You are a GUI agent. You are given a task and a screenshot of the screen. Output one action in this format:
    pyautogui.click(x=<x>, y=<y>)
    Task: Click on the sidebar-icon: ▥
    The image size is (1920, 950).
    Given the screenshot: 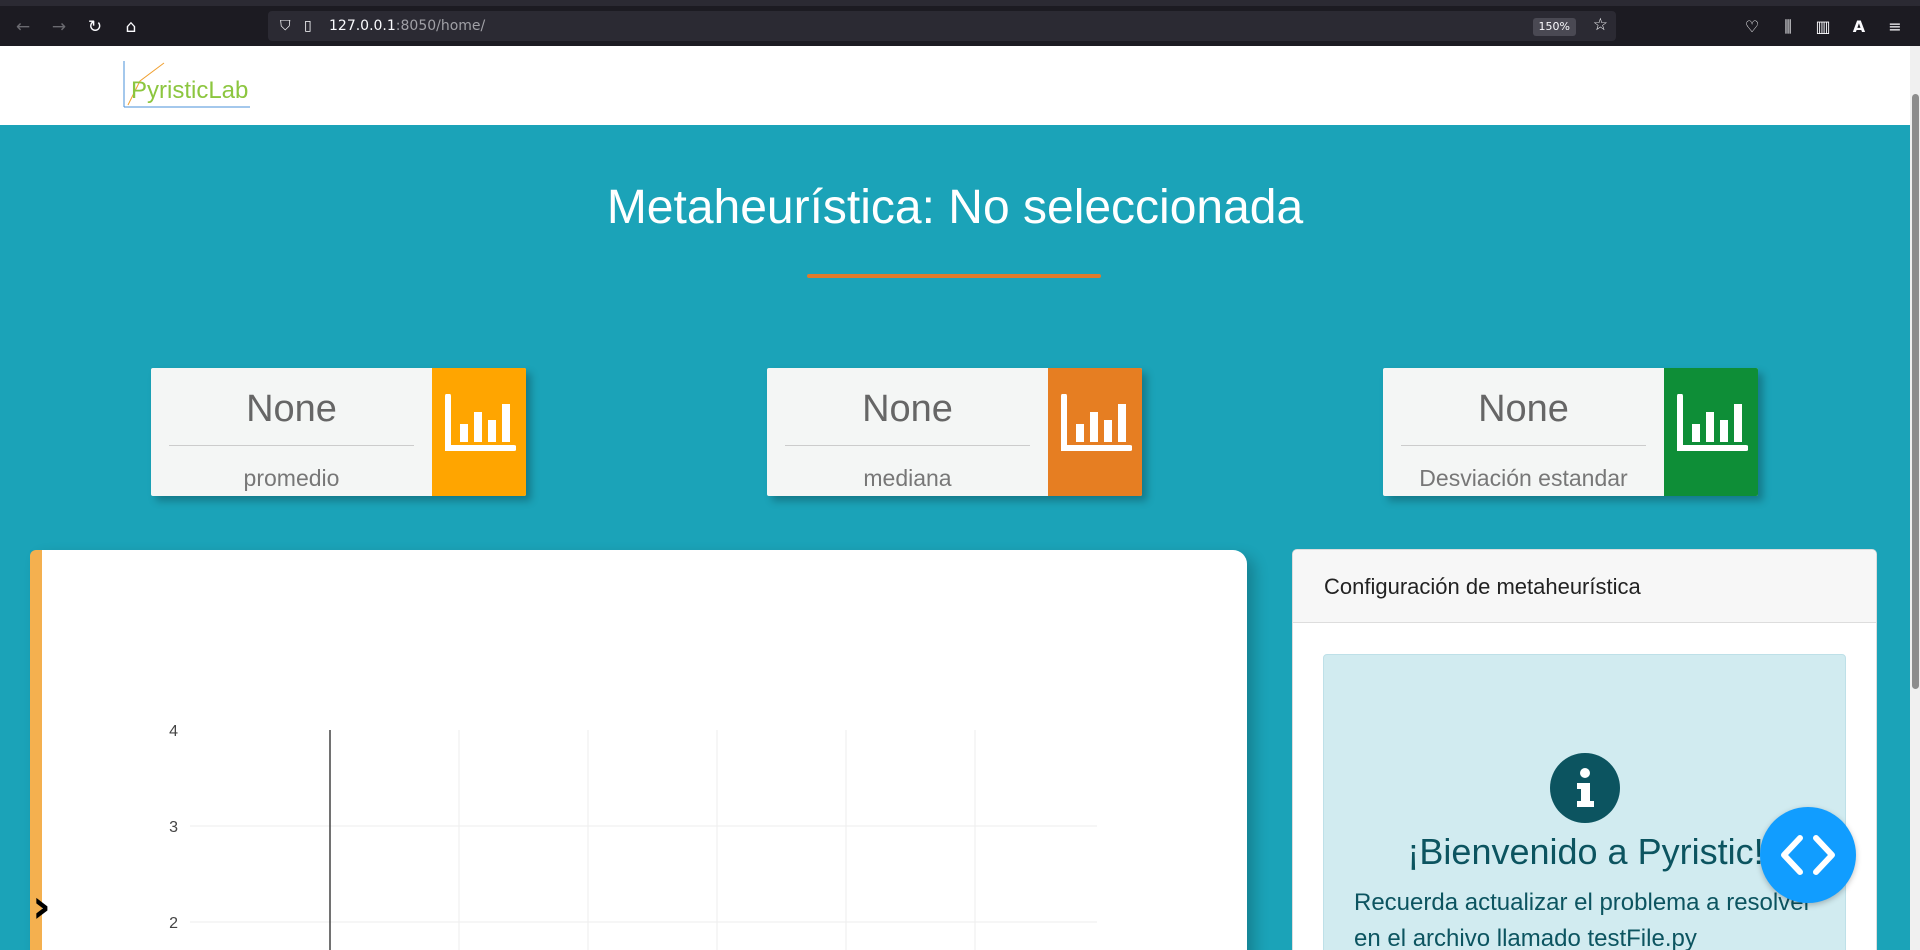 What is the action you would take?
    pyautogui.click(x=1823, y=27)
    